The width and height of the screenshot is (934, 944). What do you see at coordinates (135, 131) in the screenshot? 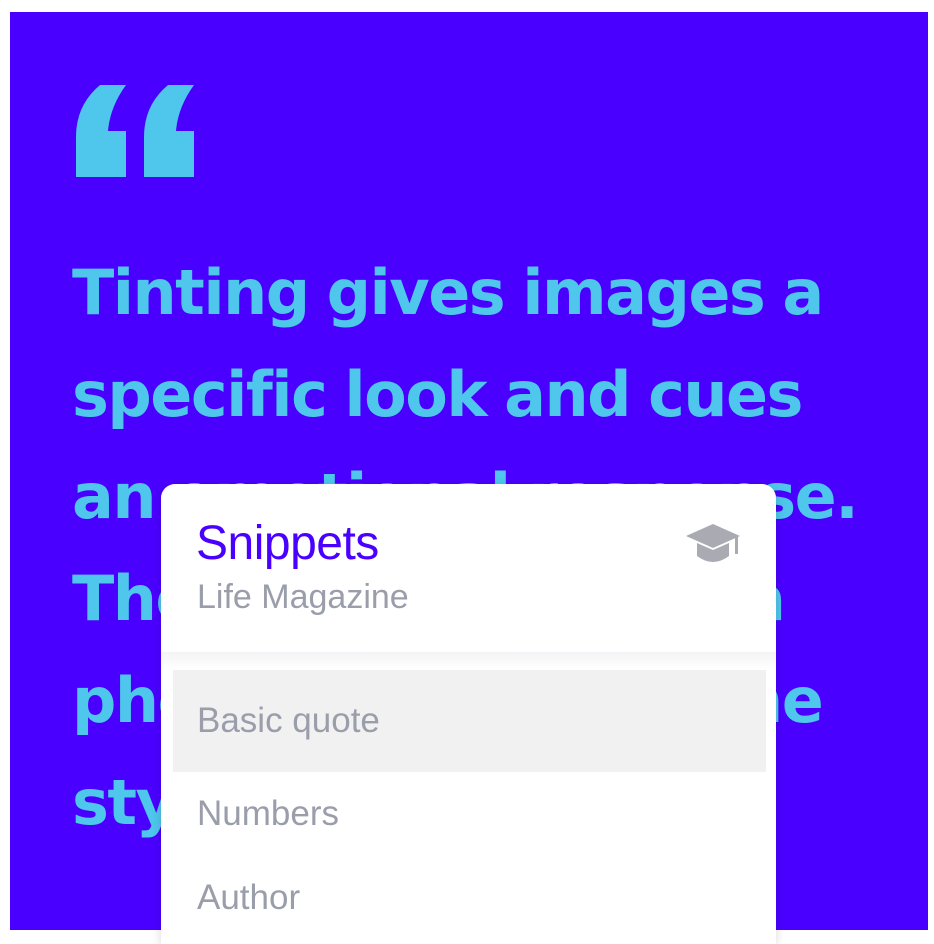
I see `quote-icon` at bounding box center [135, 131].